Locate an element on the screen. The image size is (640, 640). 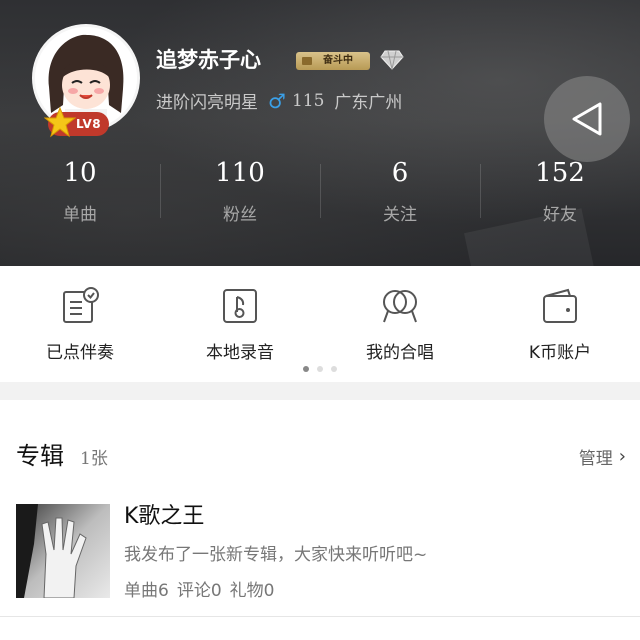
pager-dots is located at coordinates (320, 369).